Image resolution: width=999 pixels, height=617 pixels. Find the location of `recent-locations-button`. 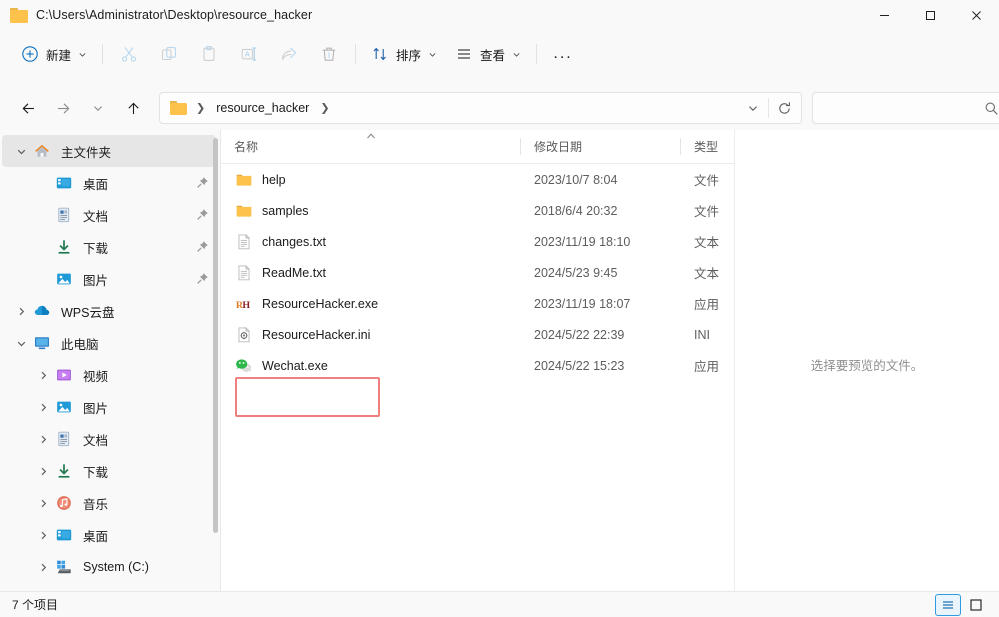

recent-locations-button is located at coordinates (98, 108).